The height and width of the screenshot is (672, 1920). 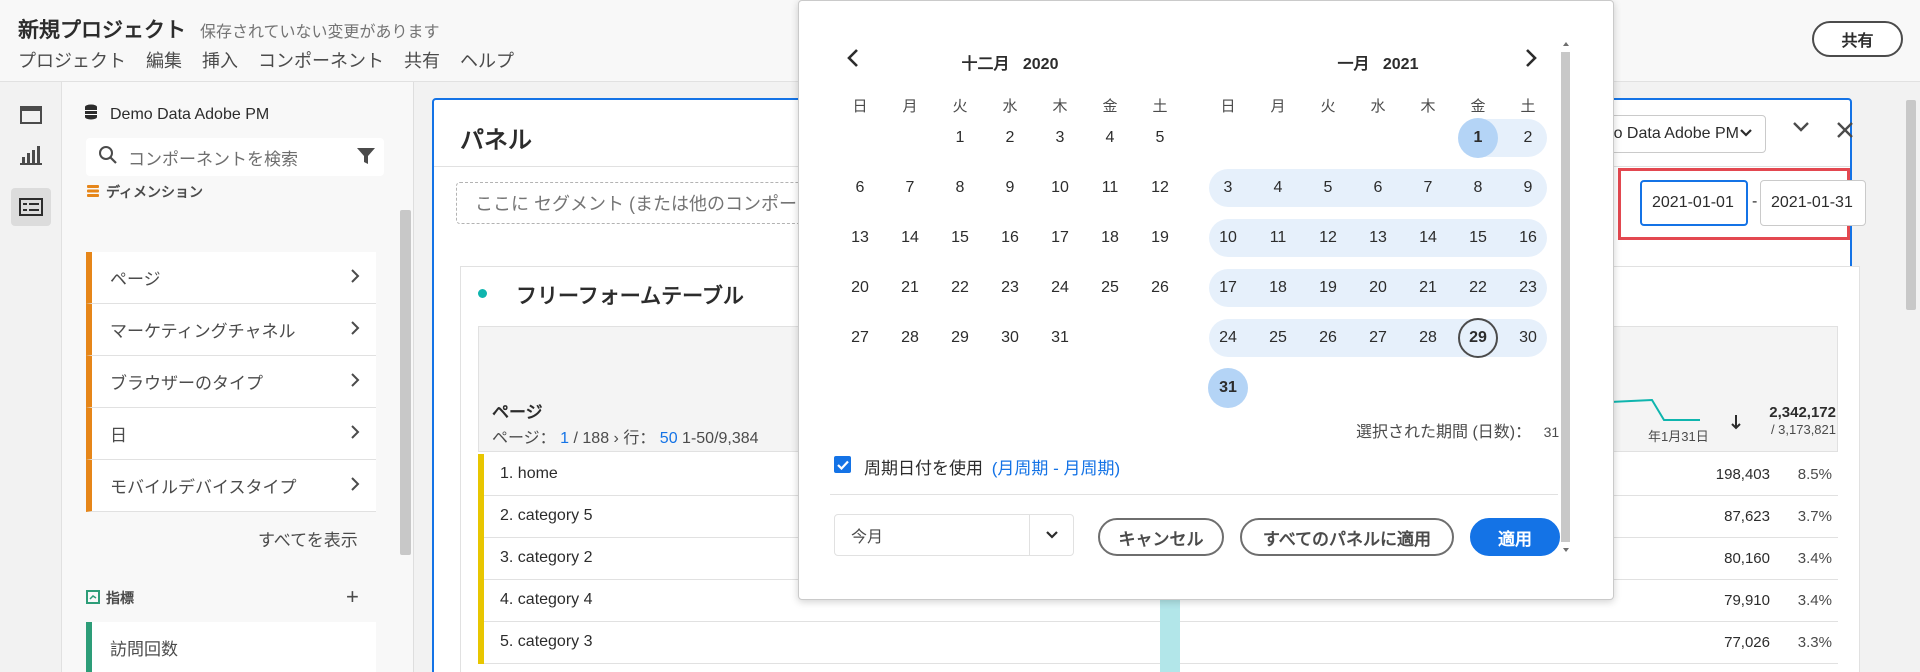 What do you see at coordinates (102, 29) in the screenshot?
I see `project-title: 新規プロジェクト` at bounding box center [102, 29].